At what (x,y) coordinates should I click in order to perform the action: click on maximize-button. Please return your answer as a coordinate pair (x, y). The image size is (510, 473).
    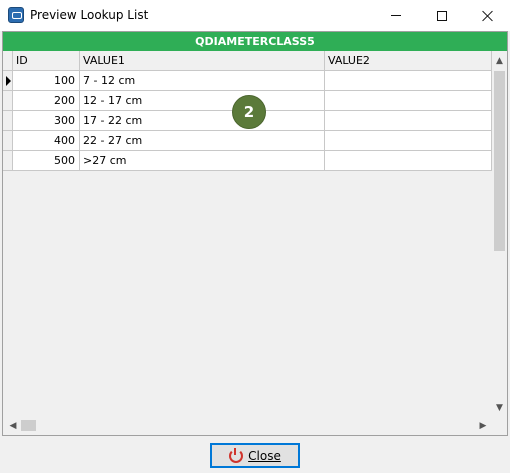
    Looking at the image, I should click on (442, 15).